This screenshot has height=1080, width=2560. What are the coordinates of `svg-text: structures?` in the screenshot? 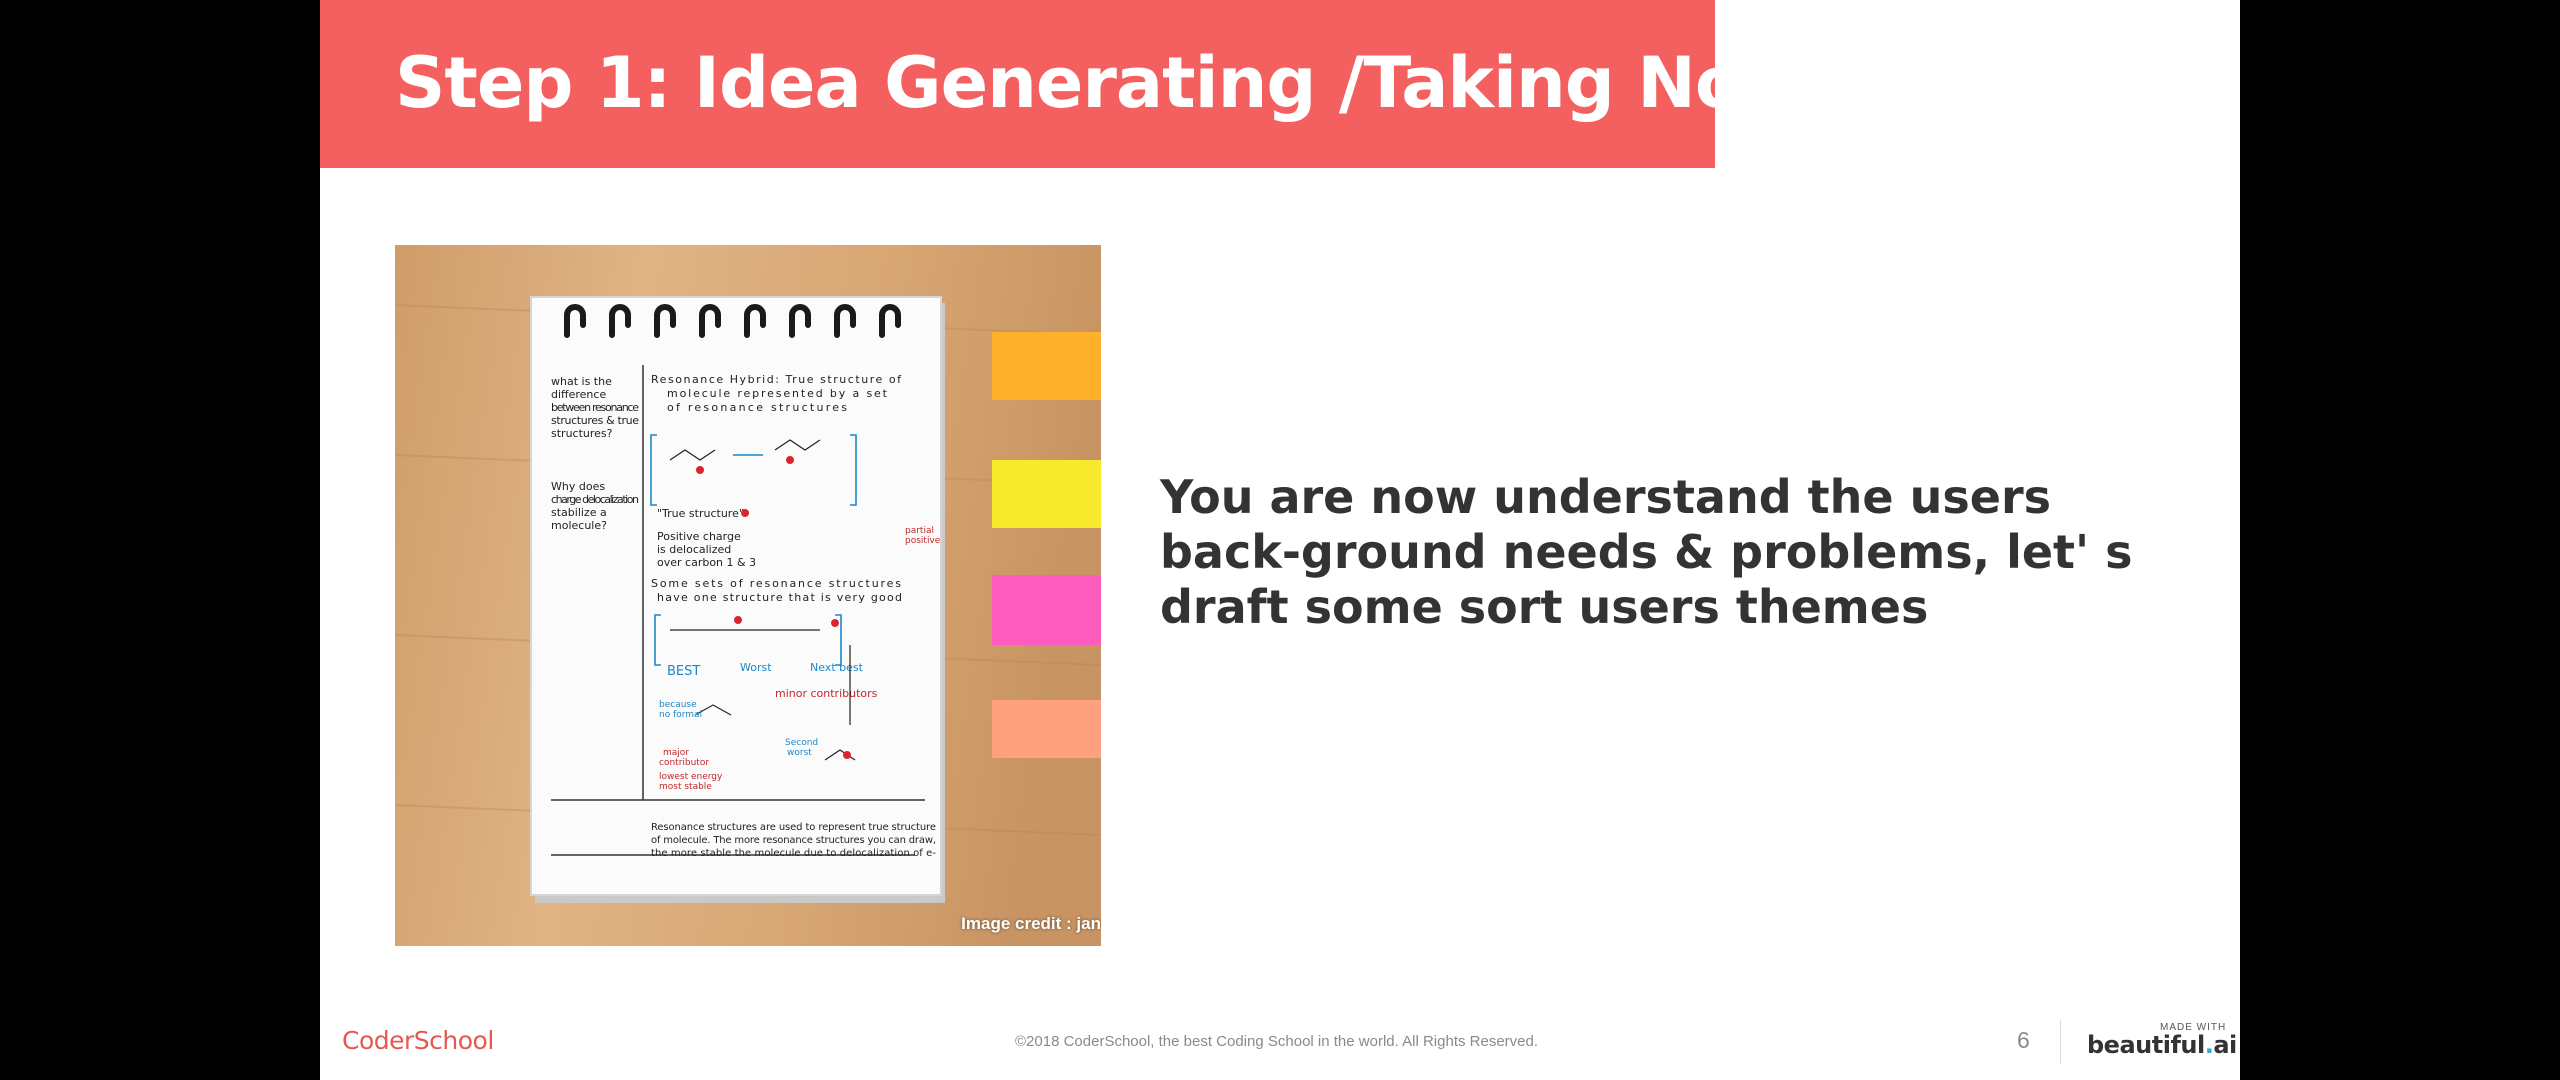 It's located at (582, 433).